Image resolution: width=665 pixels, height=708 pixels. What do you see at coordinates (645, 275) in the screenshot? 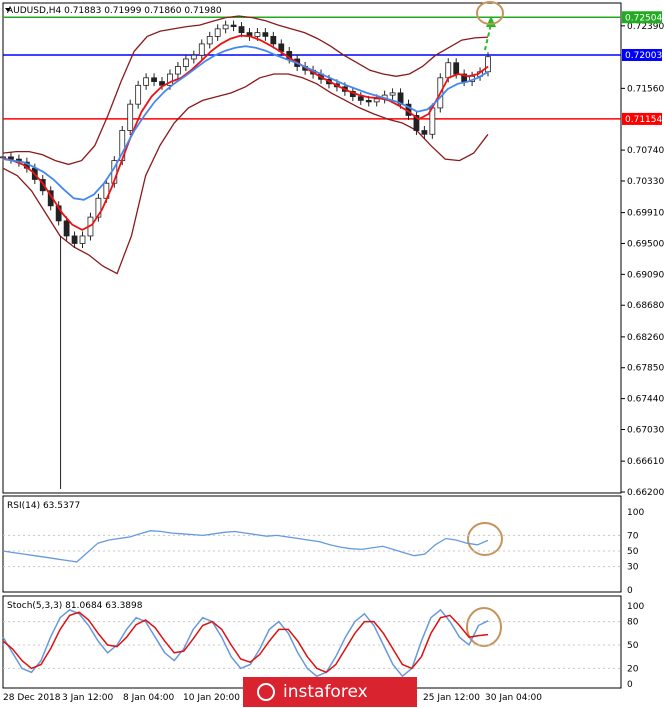
I see `price-tick-label: 0.69090` at bounding box center [645, 275].